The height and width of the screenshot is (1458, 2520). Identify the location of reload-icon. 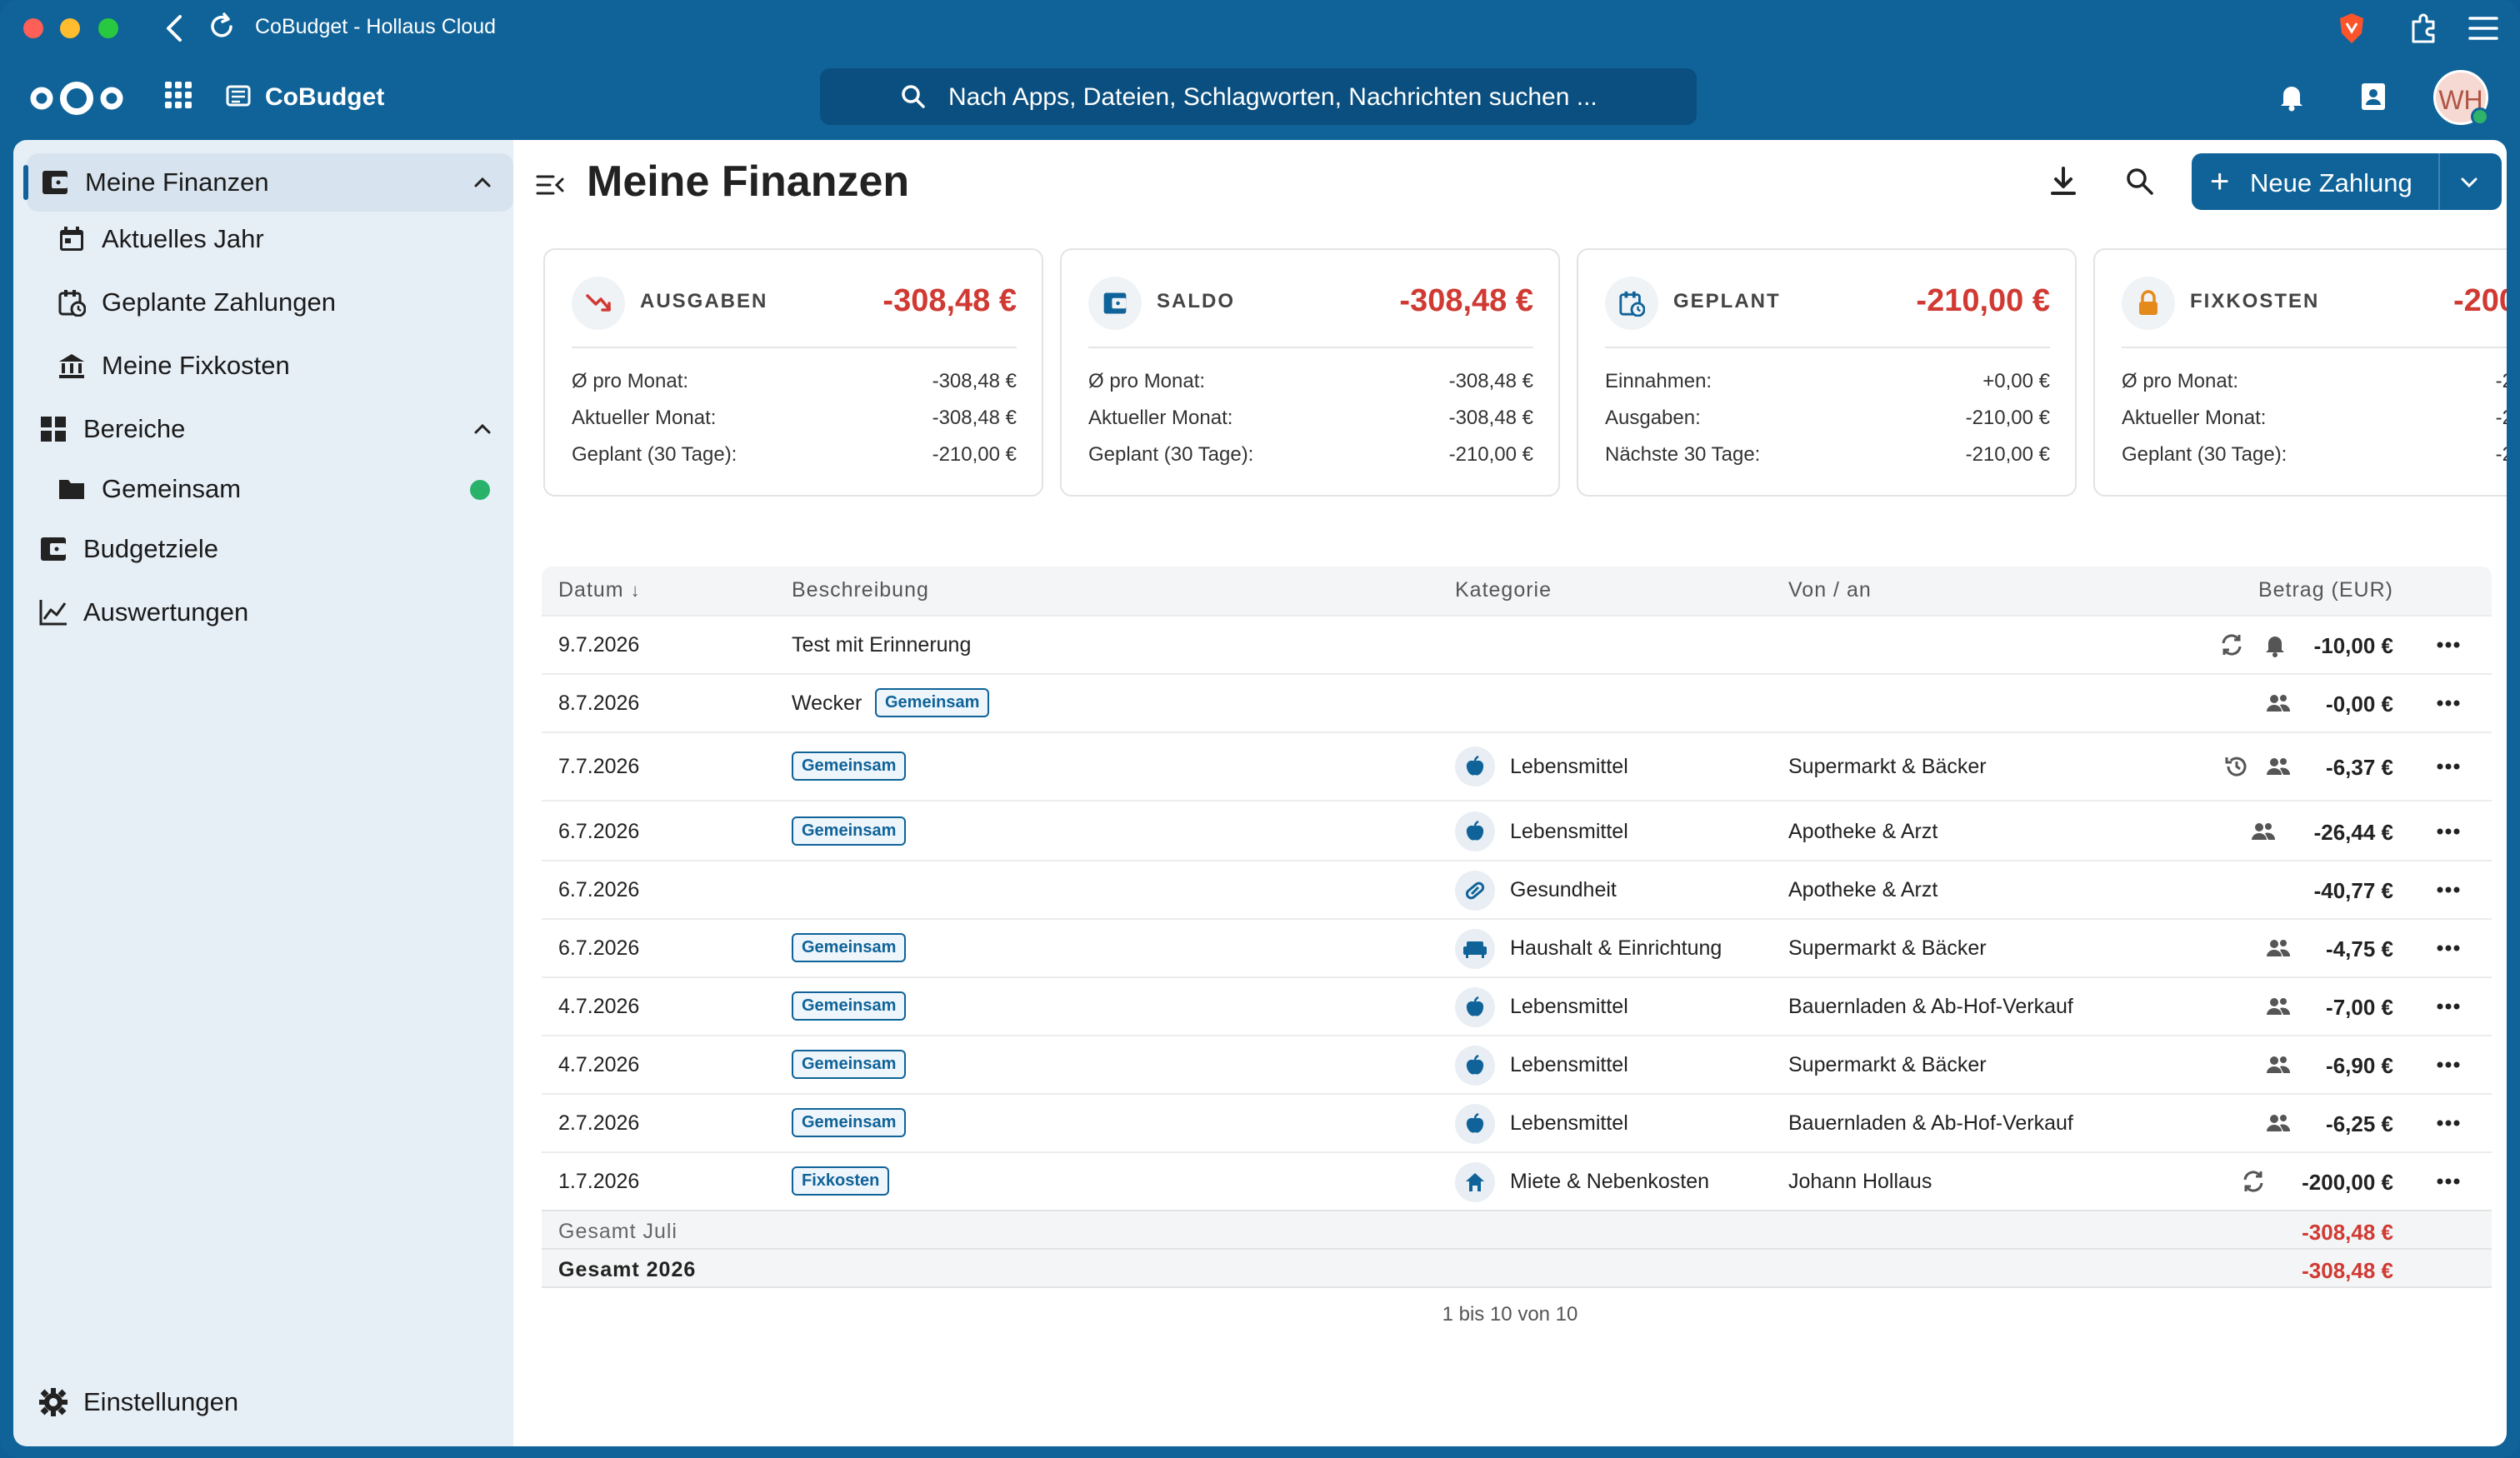
(222, 27).